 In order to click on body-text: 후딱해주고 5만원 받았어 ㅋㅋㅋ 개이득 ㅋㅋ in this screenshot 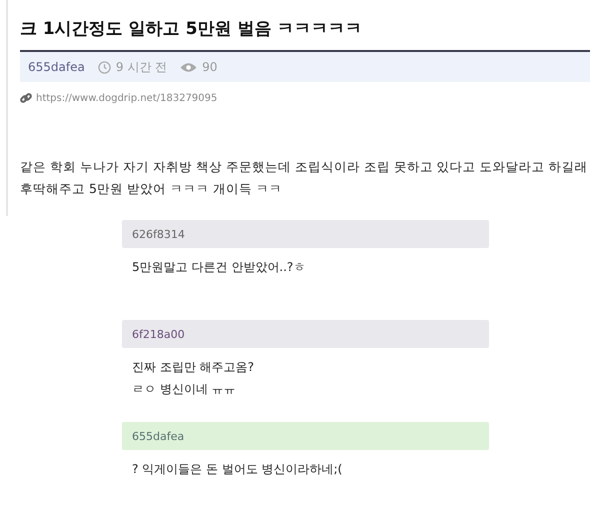, I will do `click(151, 189)`.